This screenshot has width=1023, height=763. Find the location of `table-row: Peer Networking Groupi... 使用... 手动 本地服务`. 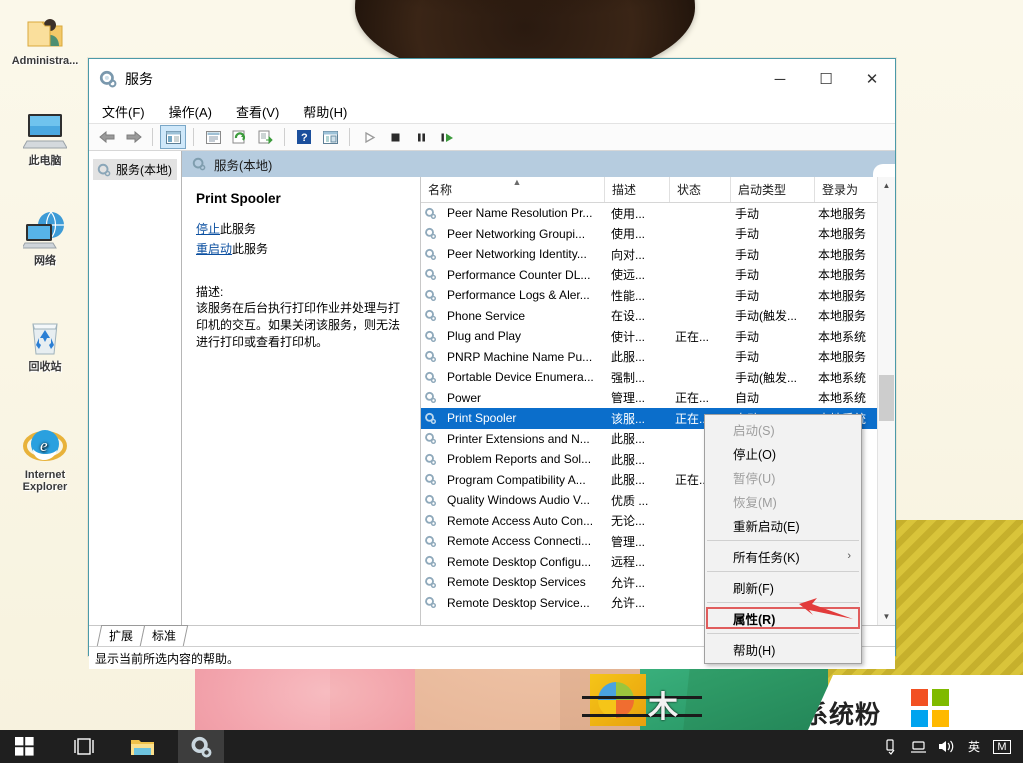

table-row: Peer Networking Groupi... 使用... 手动 本地服务 is located at coordinates (658, 234).